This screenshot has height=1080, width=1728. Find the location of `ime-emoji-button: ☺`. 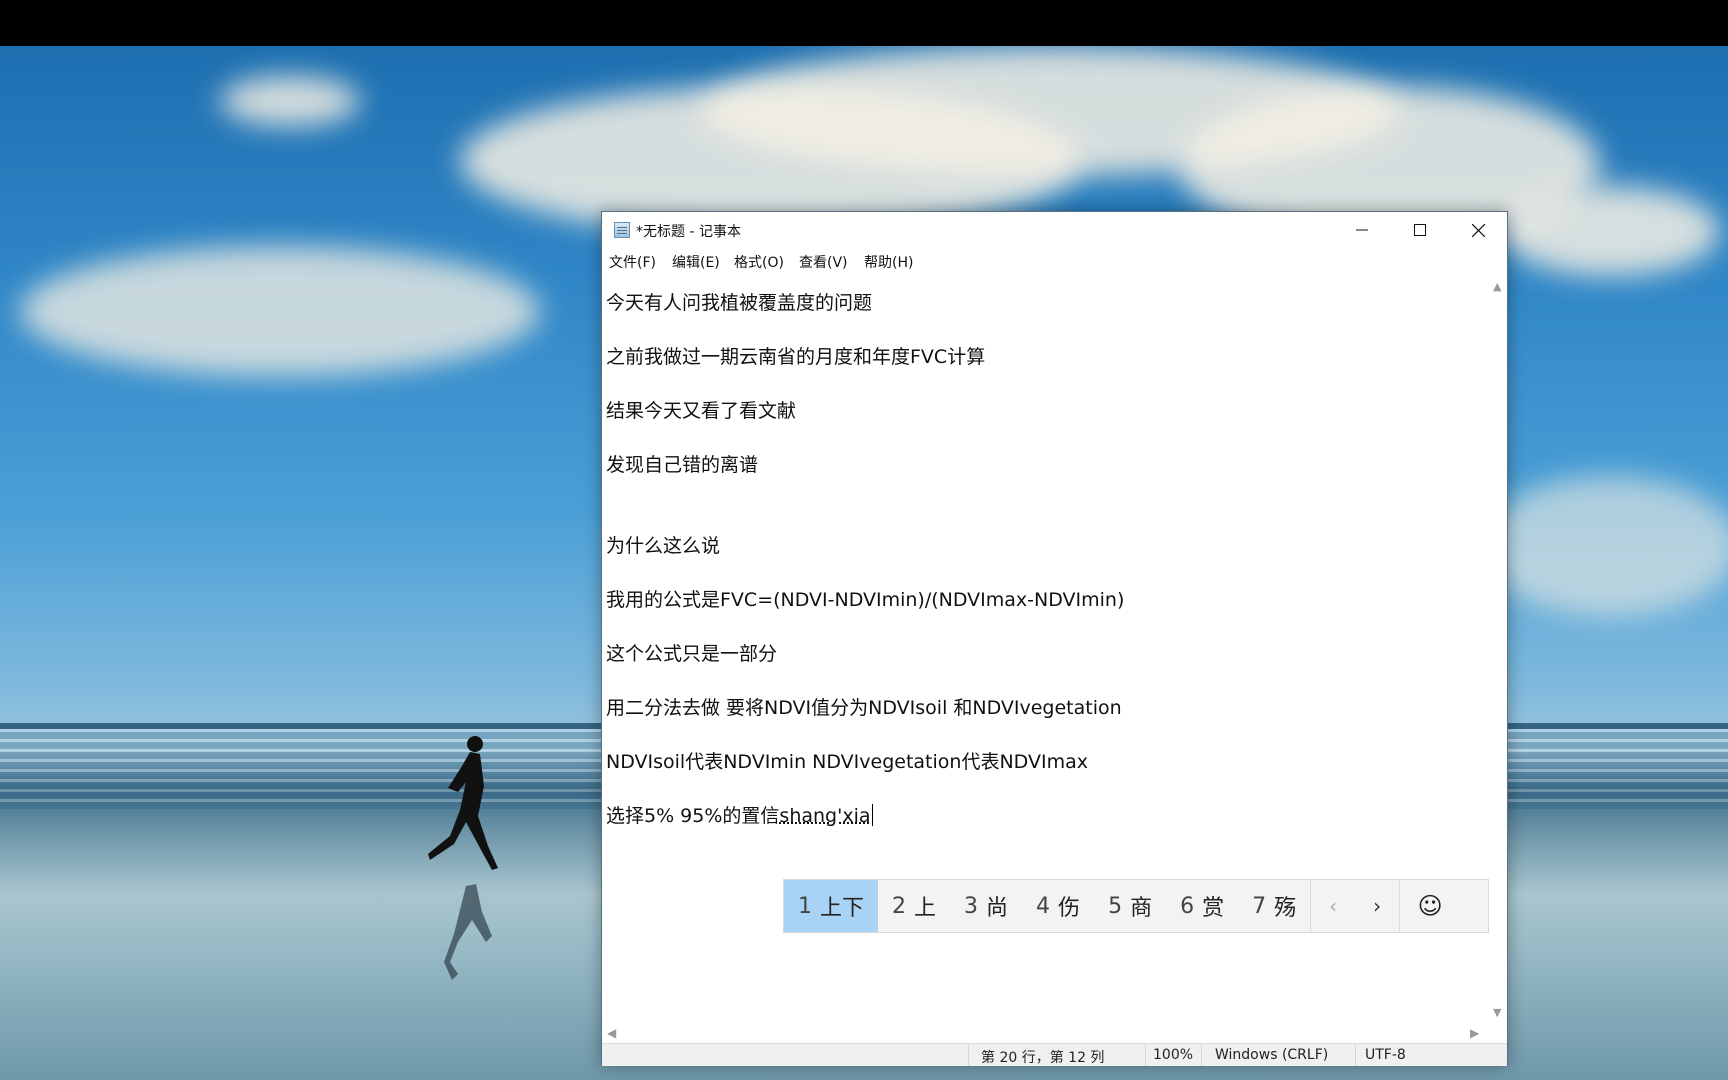

ime-emoji-button: ☺ is located at coordinates (1430, 906).